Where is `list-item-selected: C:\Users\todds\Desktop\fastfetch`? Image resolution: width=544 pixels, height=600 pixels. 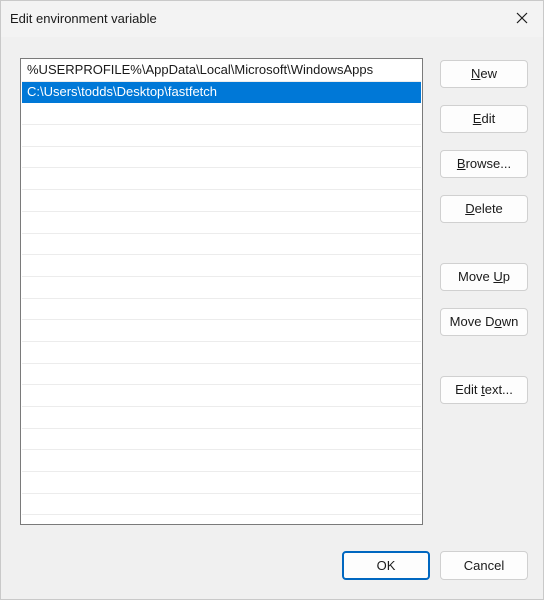
list-item-selected: C:\Users\todds\Desktop\fastfetch is located at coordinates (221, 92).